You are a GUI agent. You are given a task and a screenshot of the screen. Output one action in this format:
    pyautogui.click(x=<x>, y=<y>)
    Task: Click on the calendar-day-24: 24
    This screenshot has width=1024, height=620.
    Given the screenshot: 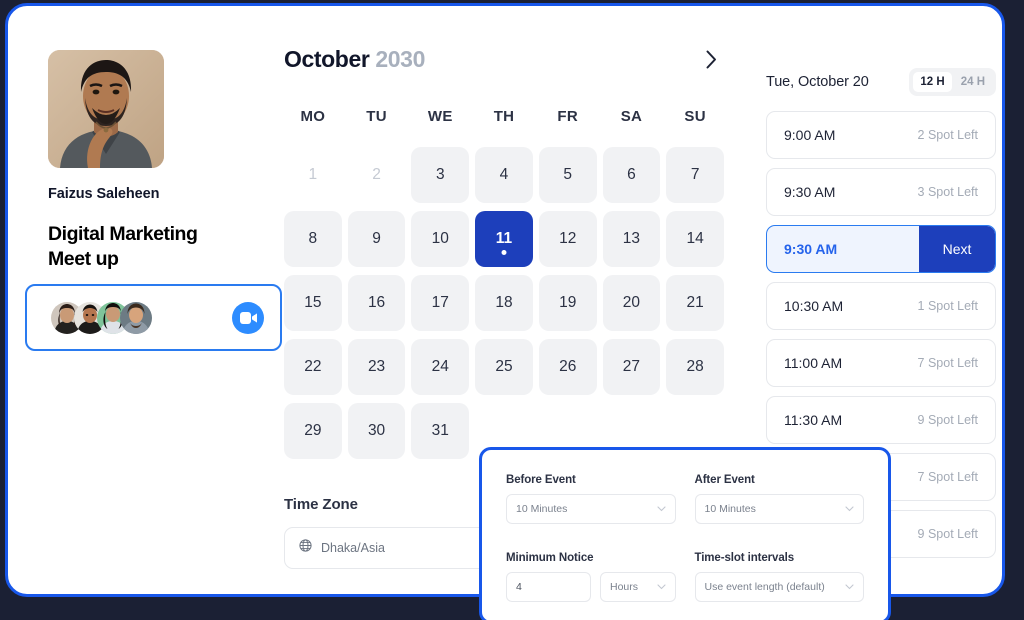 What is the action you would take?
    pyautogui.click(x=440, y=367)
    